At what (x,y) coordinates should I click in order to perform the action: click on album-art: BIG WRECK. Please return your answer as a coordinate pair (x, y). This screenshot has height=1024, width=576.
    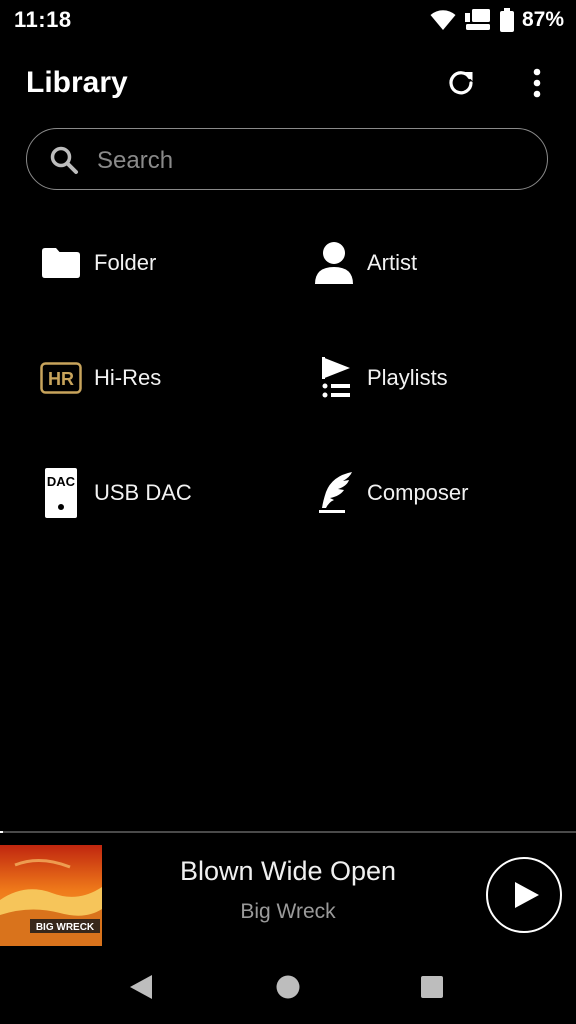
    Looking at the image, I should click on (51, 895).